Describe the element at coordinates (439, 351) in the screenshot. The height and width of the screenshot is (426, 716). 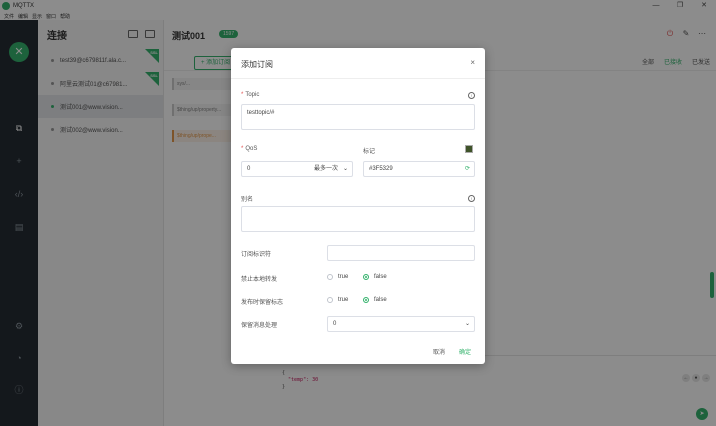
I see `cancel-button: 取消` at that location.